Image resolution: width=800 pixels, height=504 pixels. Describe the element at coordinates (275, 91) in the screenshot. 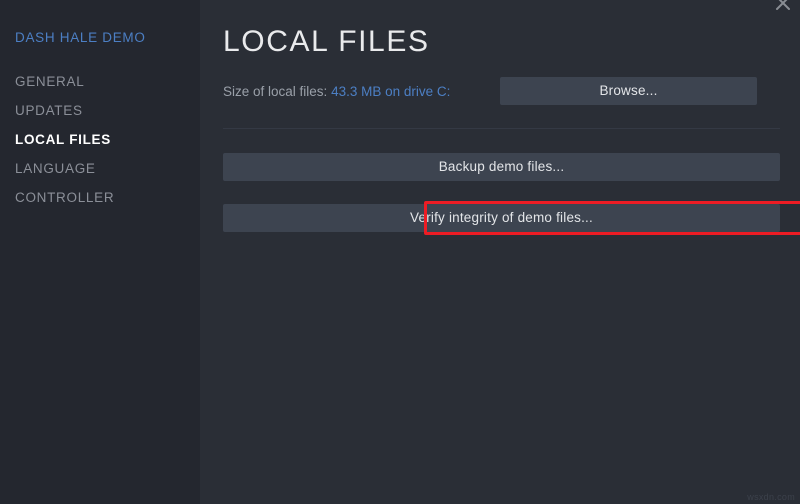

I see `size-label: Size of local files:` at that location.